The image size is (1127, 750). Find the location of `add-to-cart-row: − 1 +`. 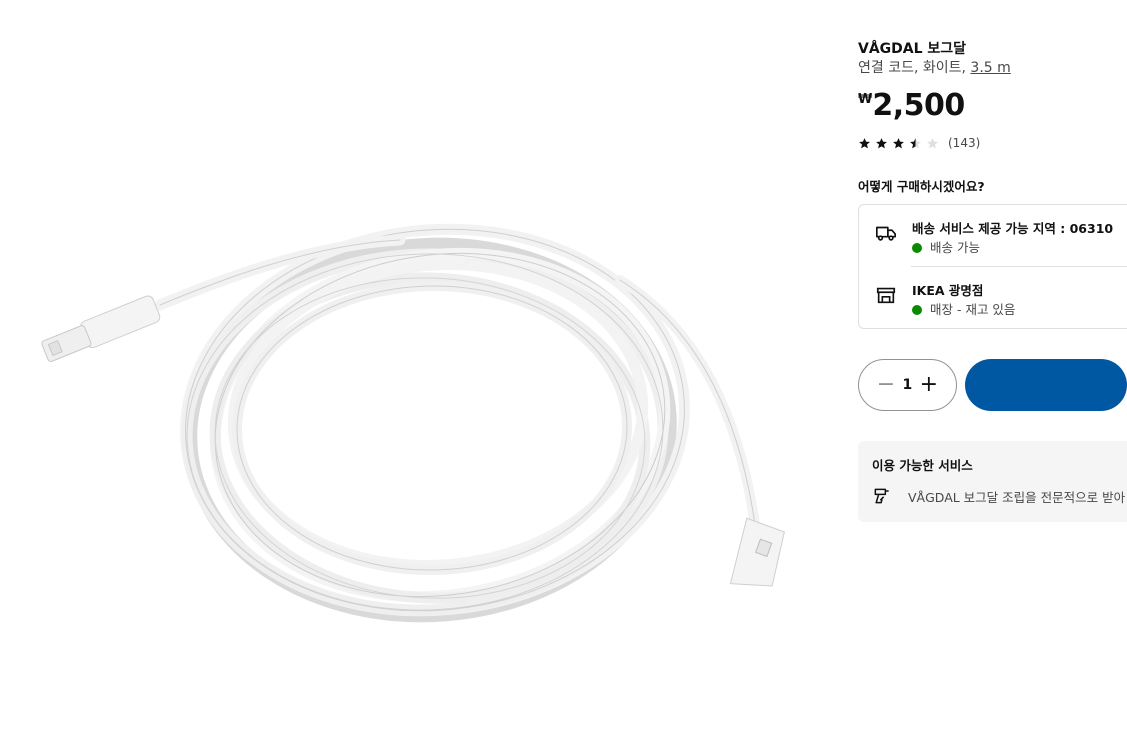

add-to-cart-row: − 1 + is located at coordinates (992, 385).